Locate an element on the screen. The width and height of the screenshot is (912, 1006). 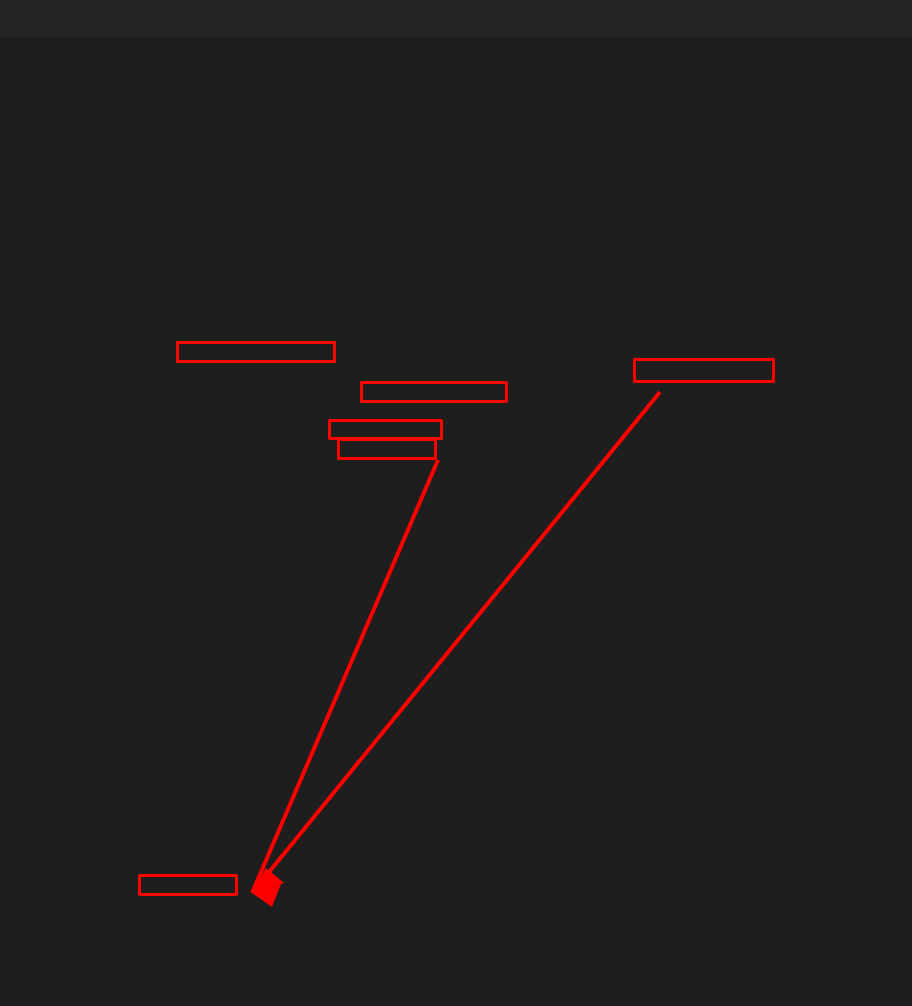
breadcrumb is located at coordinates (456, 49).